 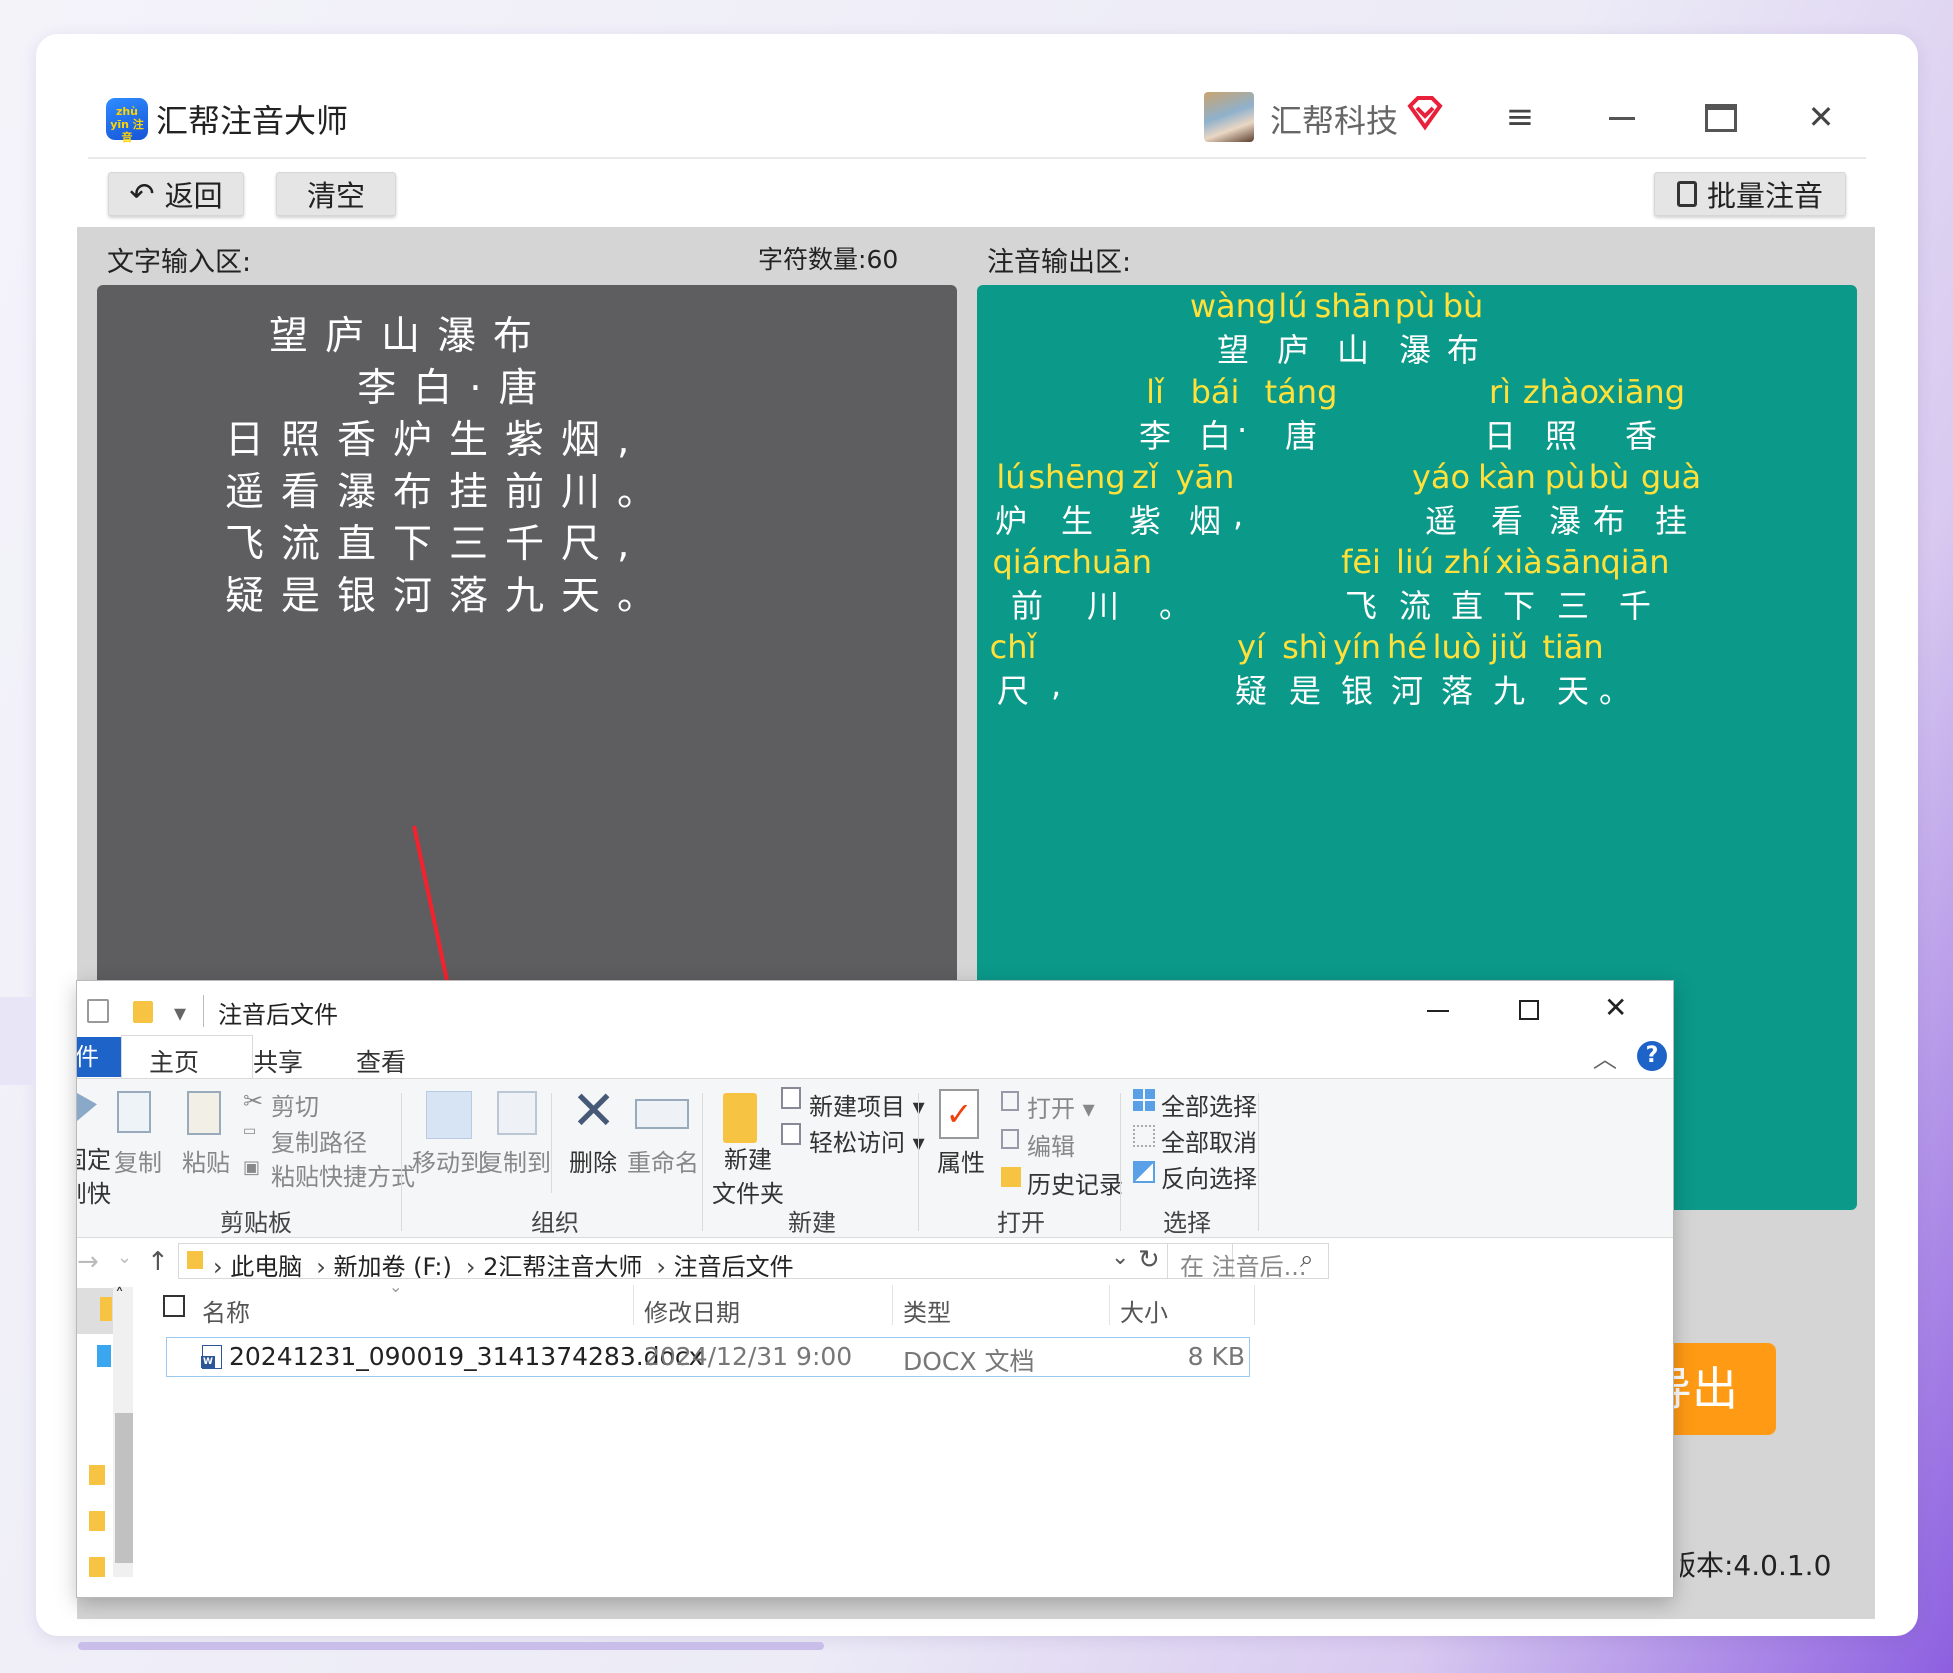 I want to click on pinyin-syllable: pù, so click(x=1415, y=306).